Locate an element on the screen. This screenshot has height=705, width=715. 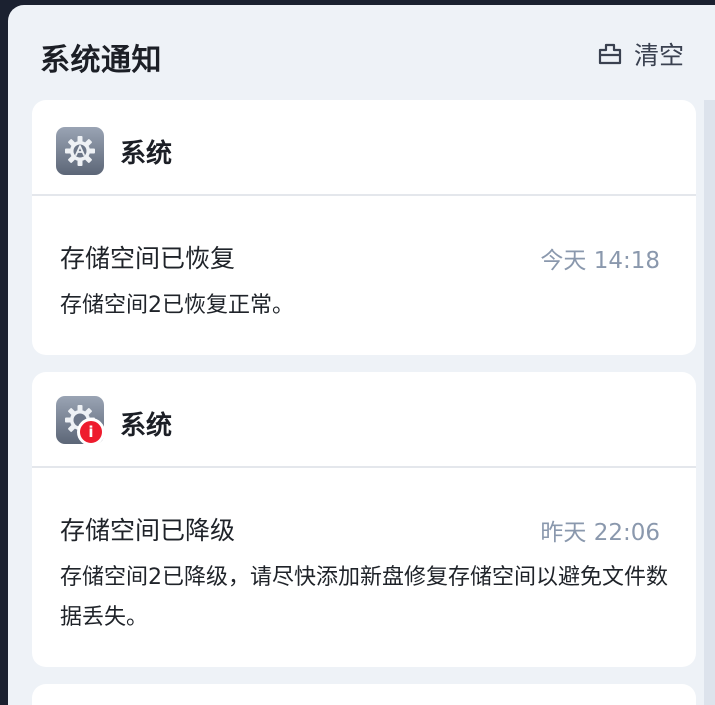
card-header: i 系统 is located at coordinates (364, 420).